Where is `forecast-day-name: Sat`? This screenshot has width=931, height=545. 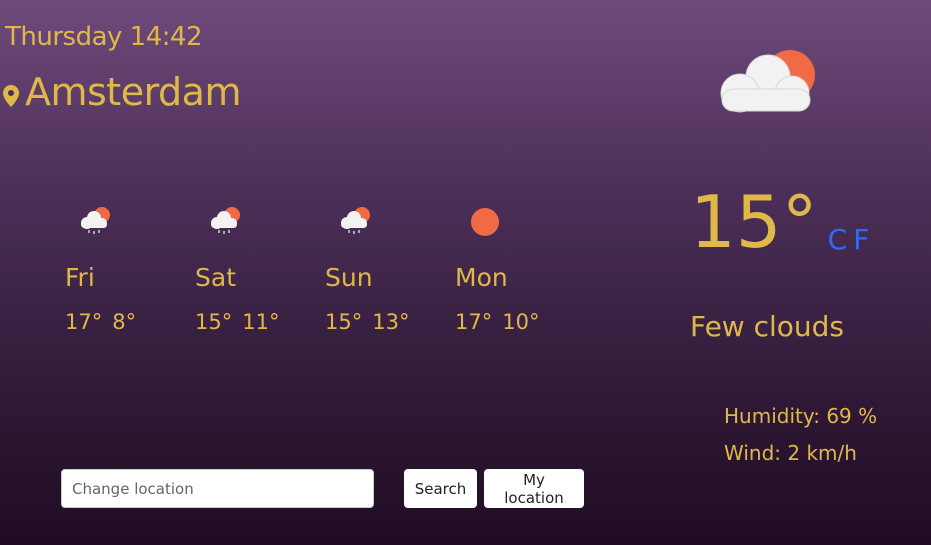
forecast-day-name: Sat is located at coordinates (215, 277).